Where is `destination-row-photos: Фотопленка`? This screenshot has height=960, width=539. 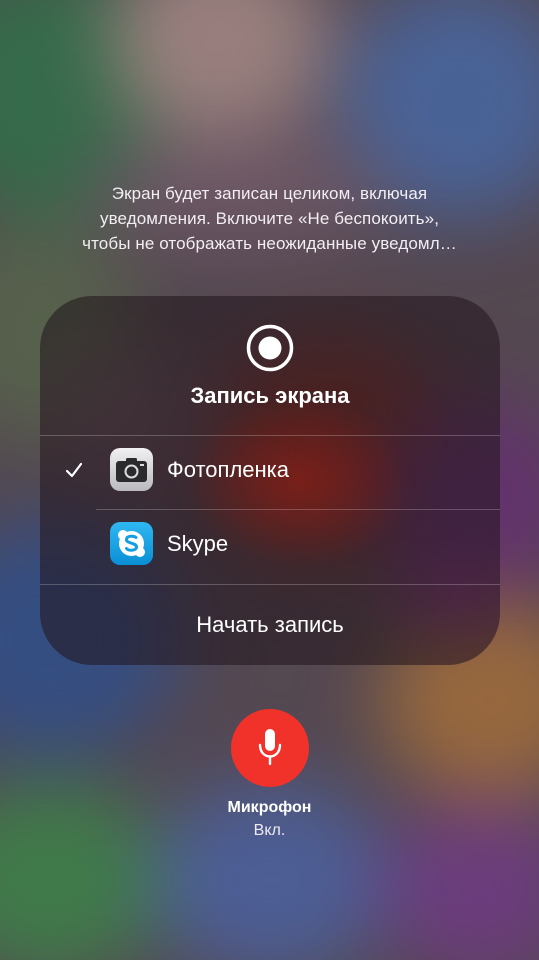
destination-row-photos: Фотопленка is located at coordinates (270, 472).